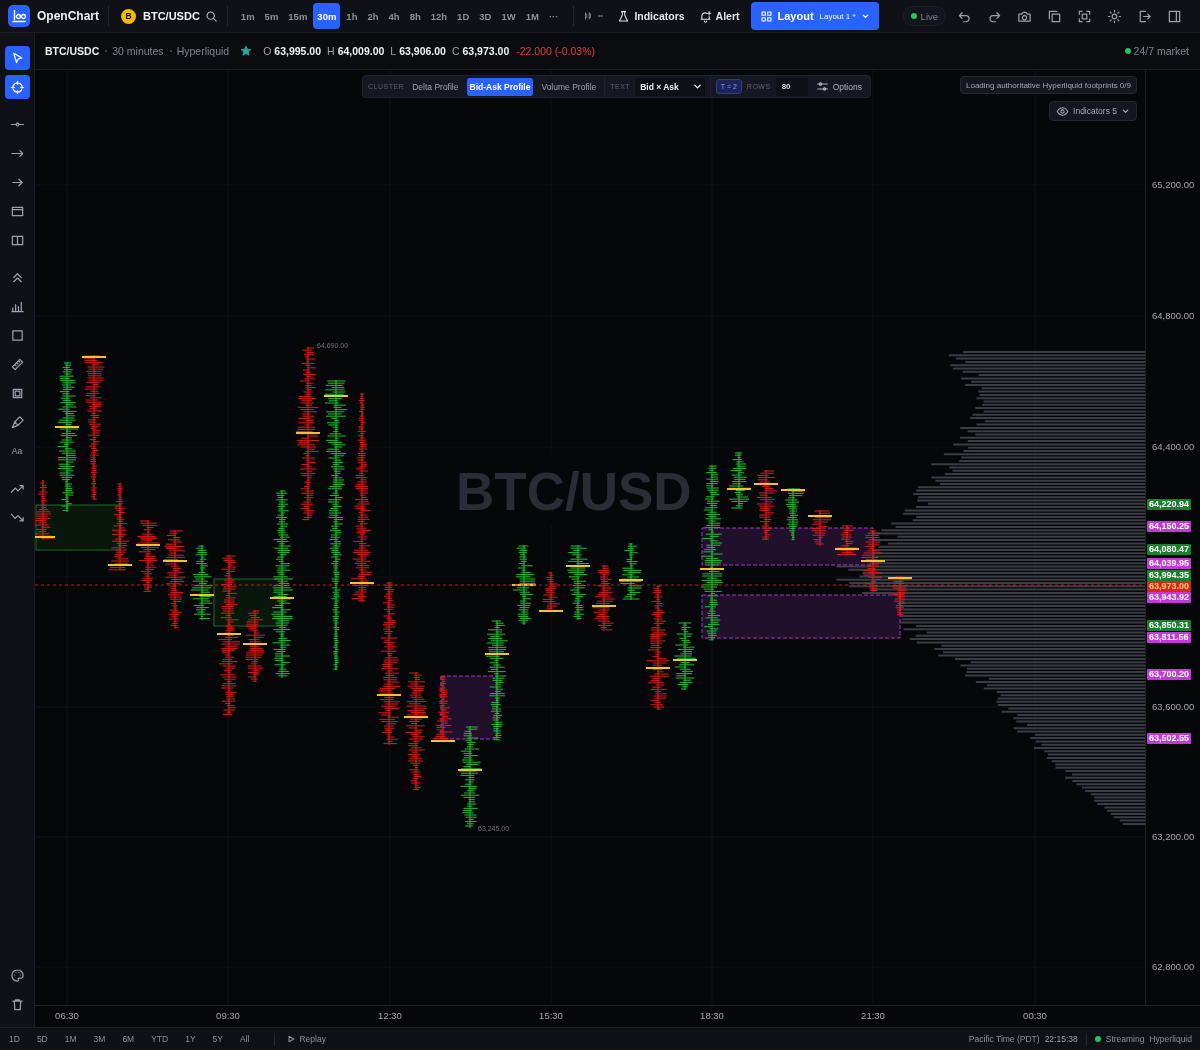 The height and width of the screenshot is (1050, 1200). What do you see at coordinates (822, 86) in the screenshot?
I see `sliders-icon` at bounding box center [822, 86].